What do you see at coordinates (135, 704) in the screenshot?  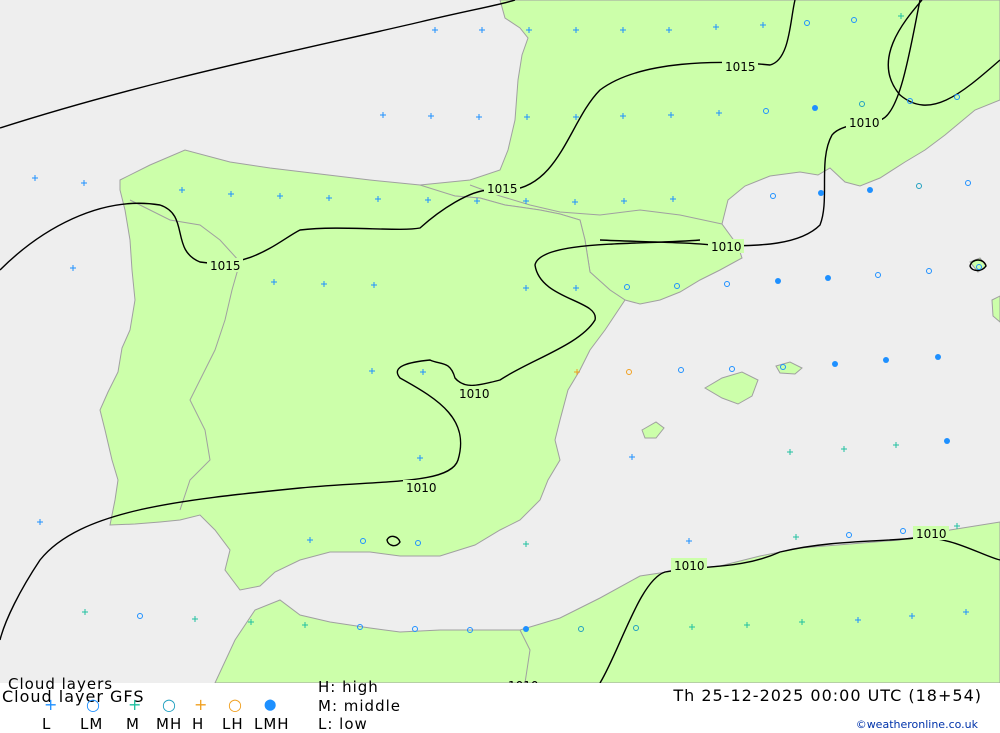 I see `legend-symbol-m-icon: +` at bounding box center [135, 704].